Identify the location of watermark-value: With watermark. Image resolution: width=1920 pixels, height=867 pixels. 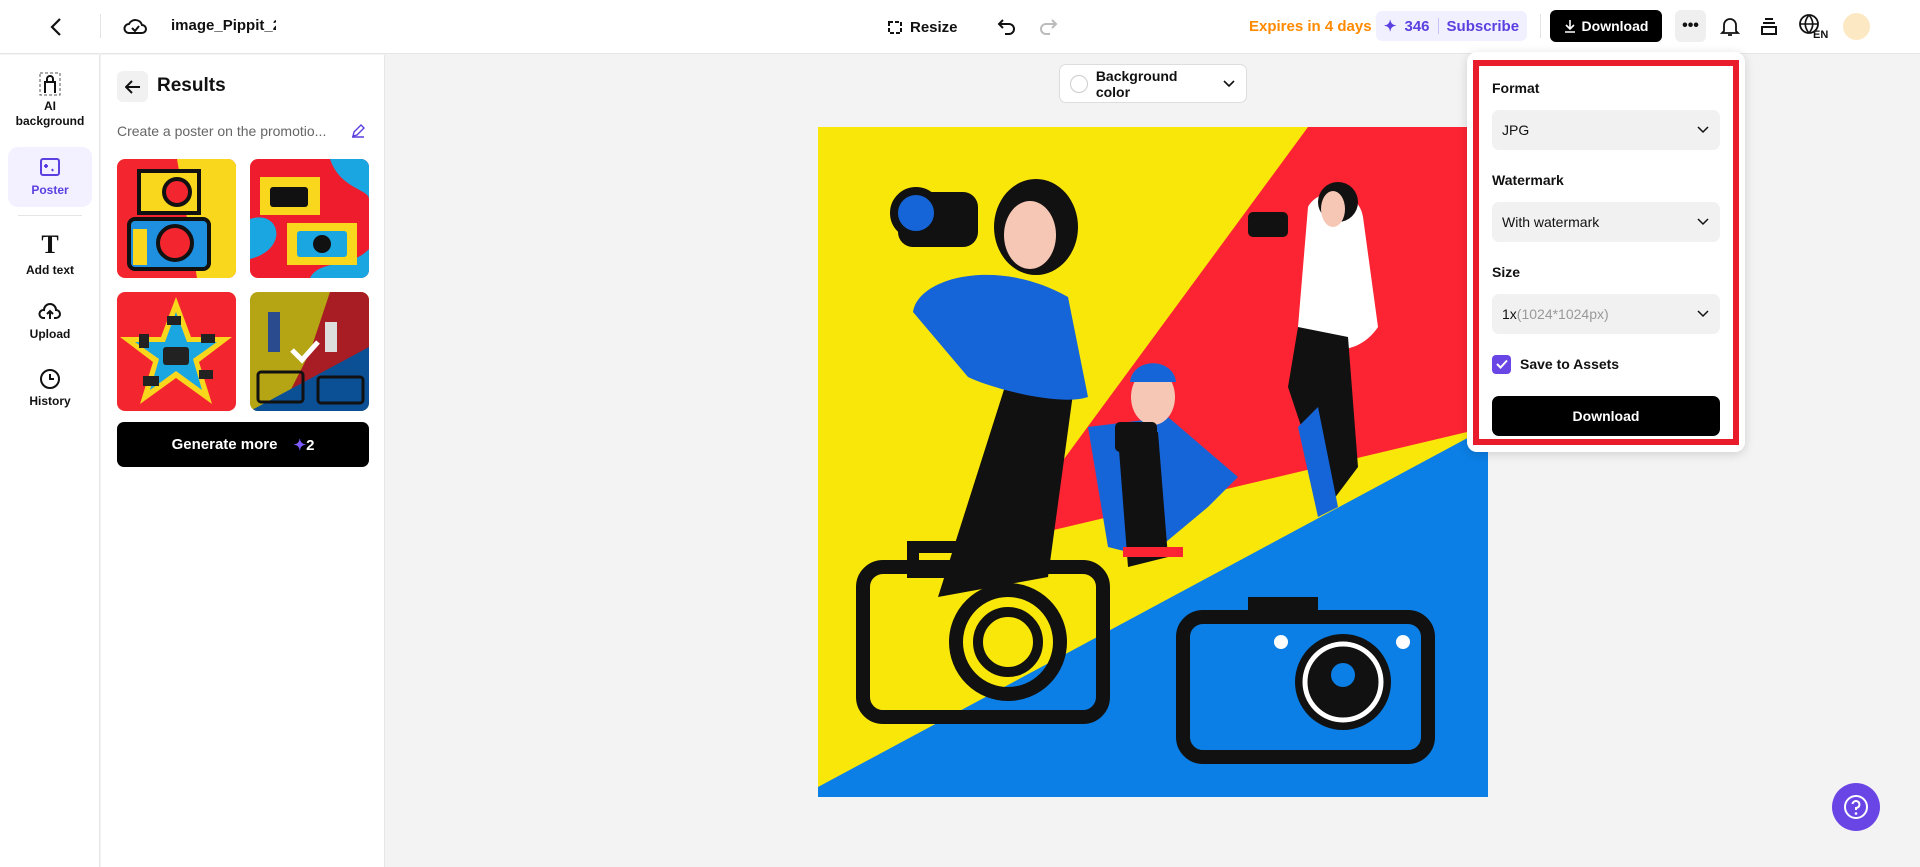
(1551, 222).